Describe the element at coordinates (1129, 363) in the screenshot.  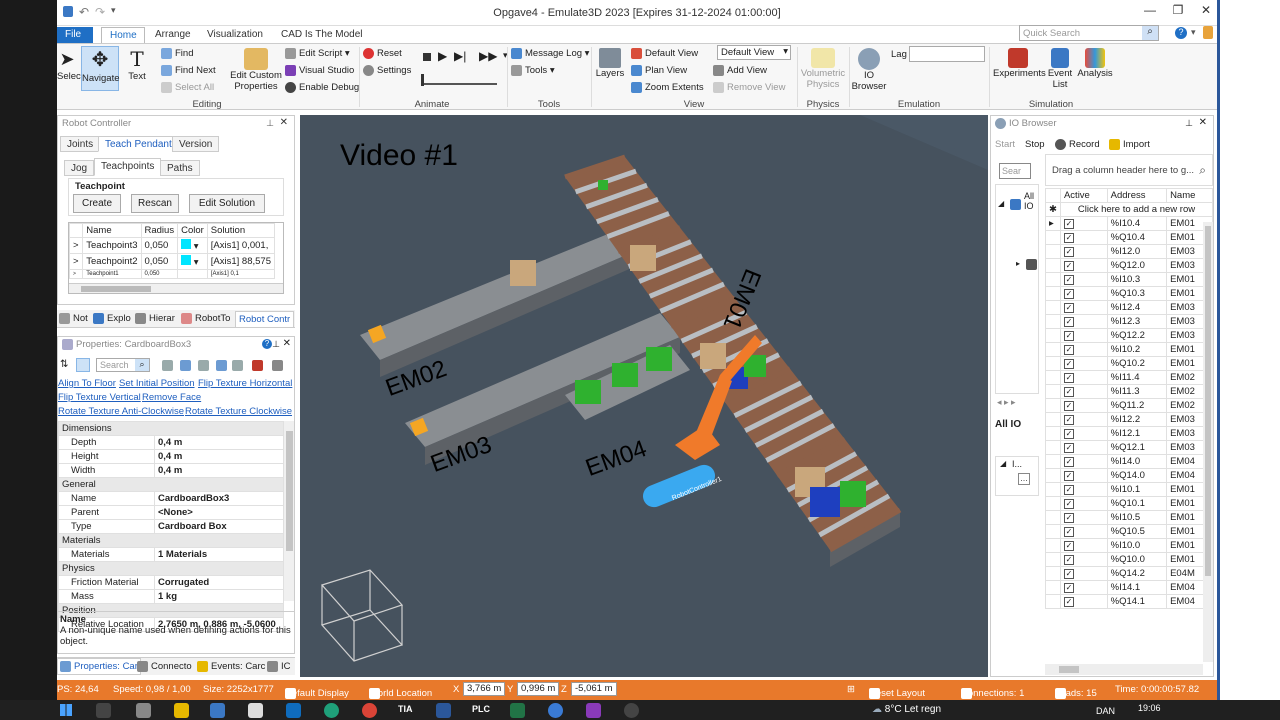
I see `table-row: ✓ %Q10.2 EM01` at that location.